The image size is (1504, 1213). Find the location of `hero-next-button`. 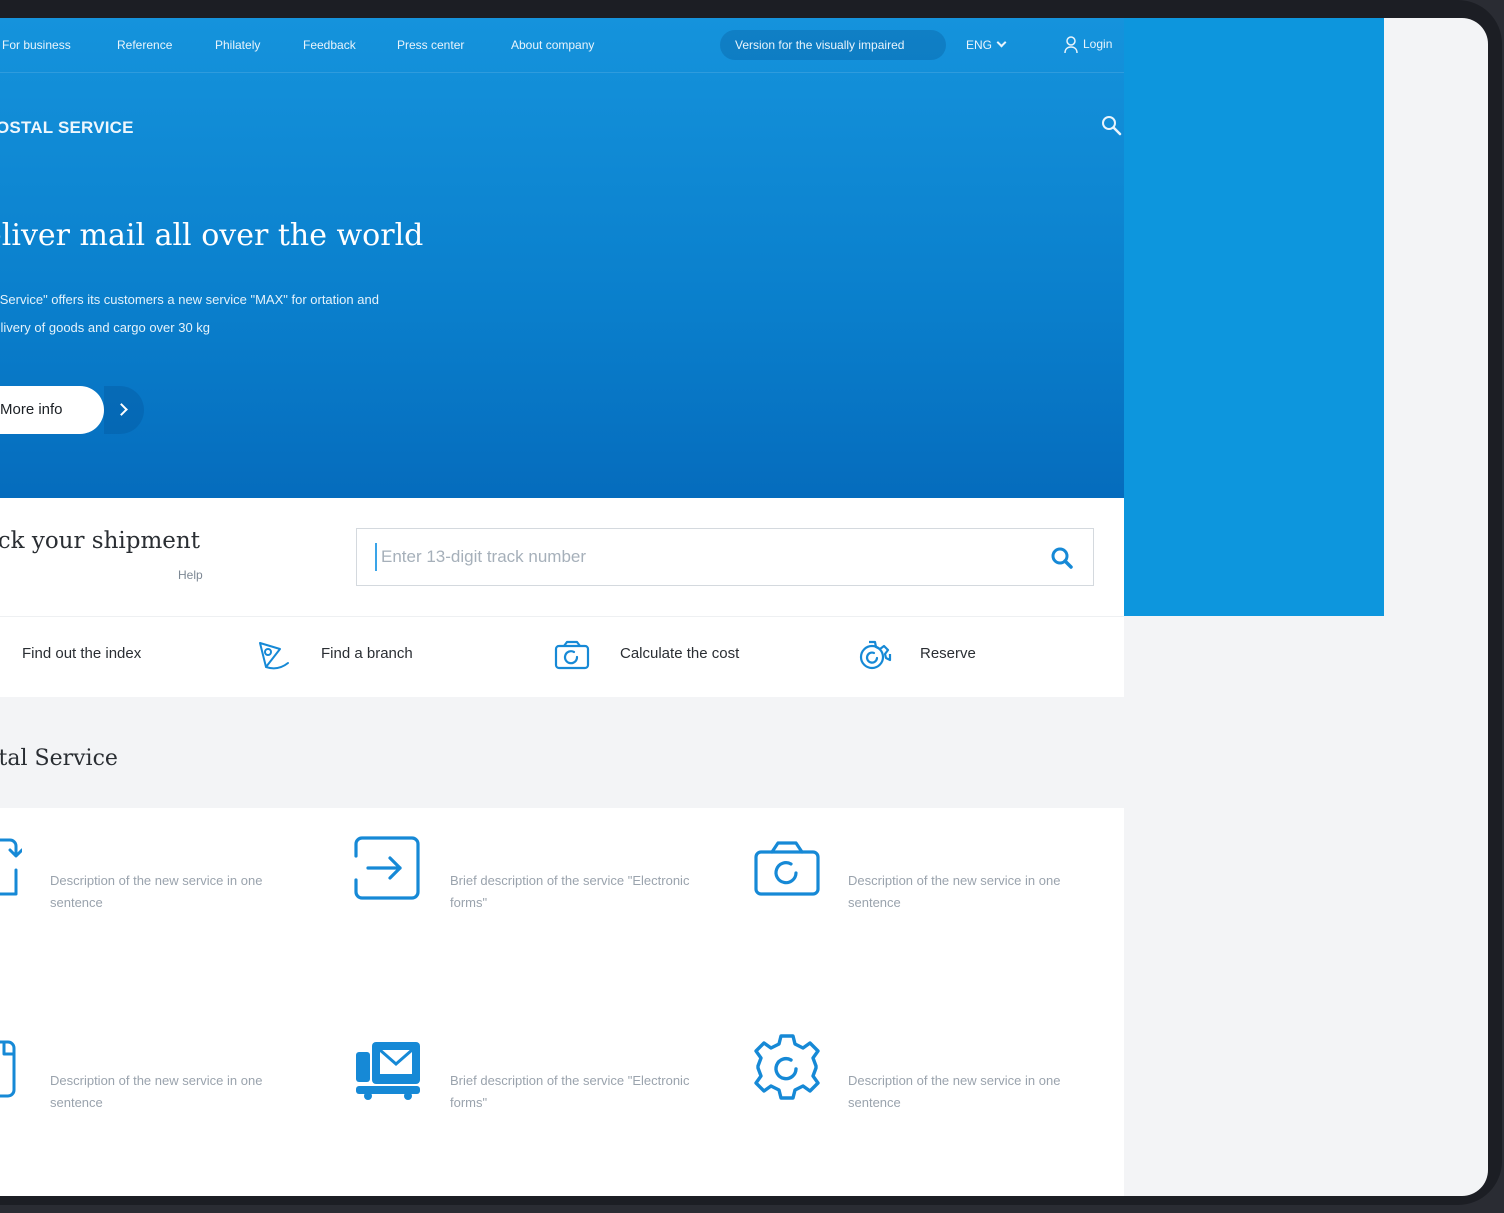

hero-next-button is located at coordinates (124, 410).